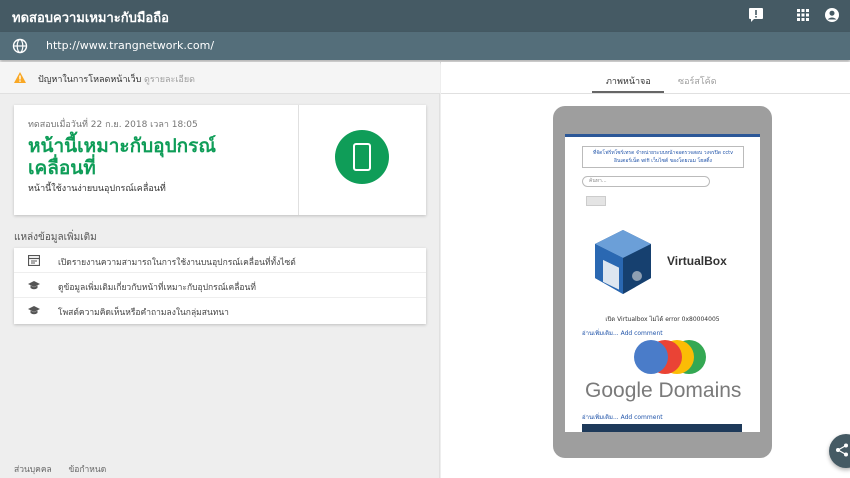 This screenshot has width=850, height=478. What do you see at coordinates (169, 79) in the screenshot?
I see `view-details-link: ดูรายละเอียด` at bounding box center [169, 79].